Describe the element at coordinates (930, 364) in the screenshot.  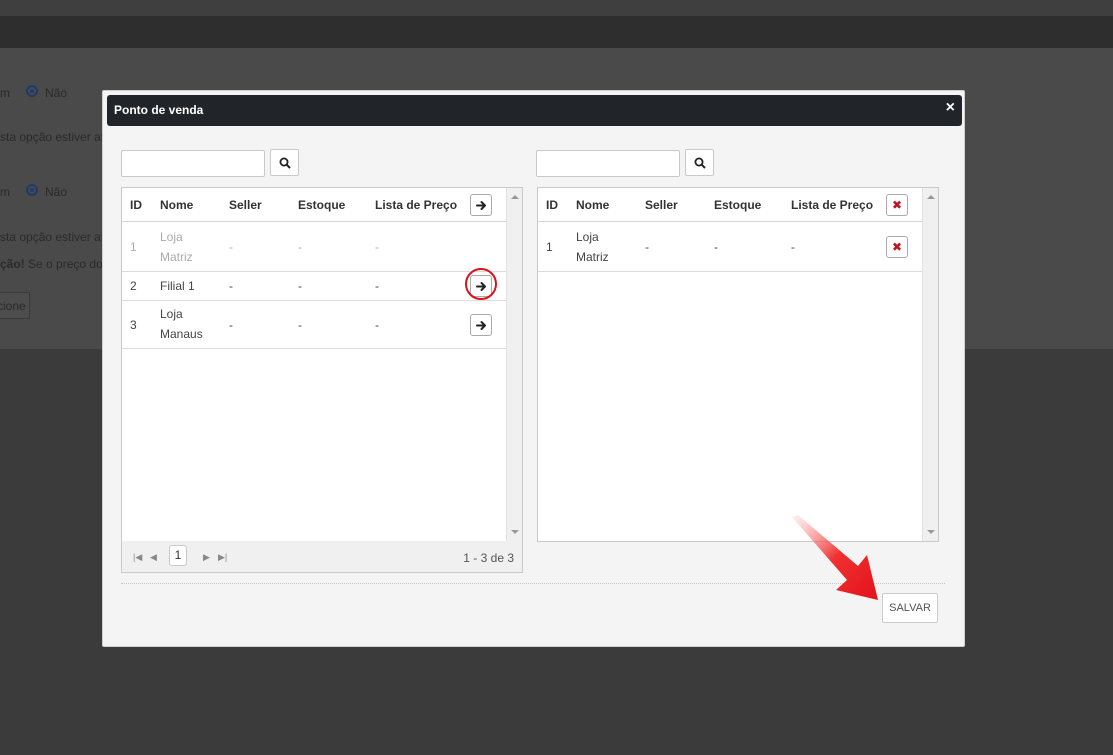
I see `right-grid-scrollbar` at that location.